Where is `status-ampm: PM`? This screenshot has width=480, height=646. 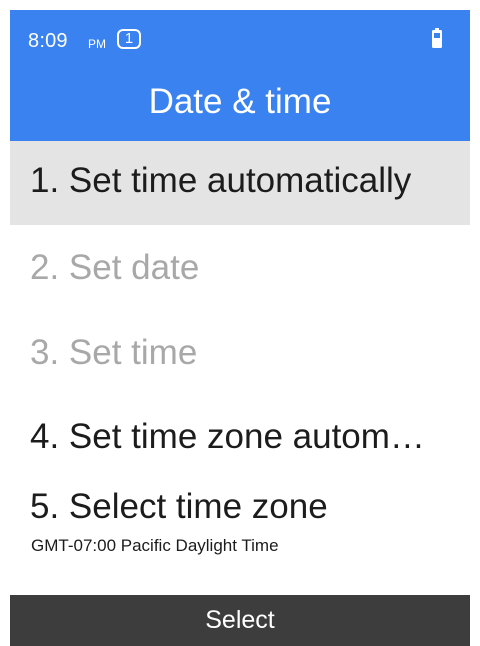
status-ampm: PM is located at coordinates (97, 44).